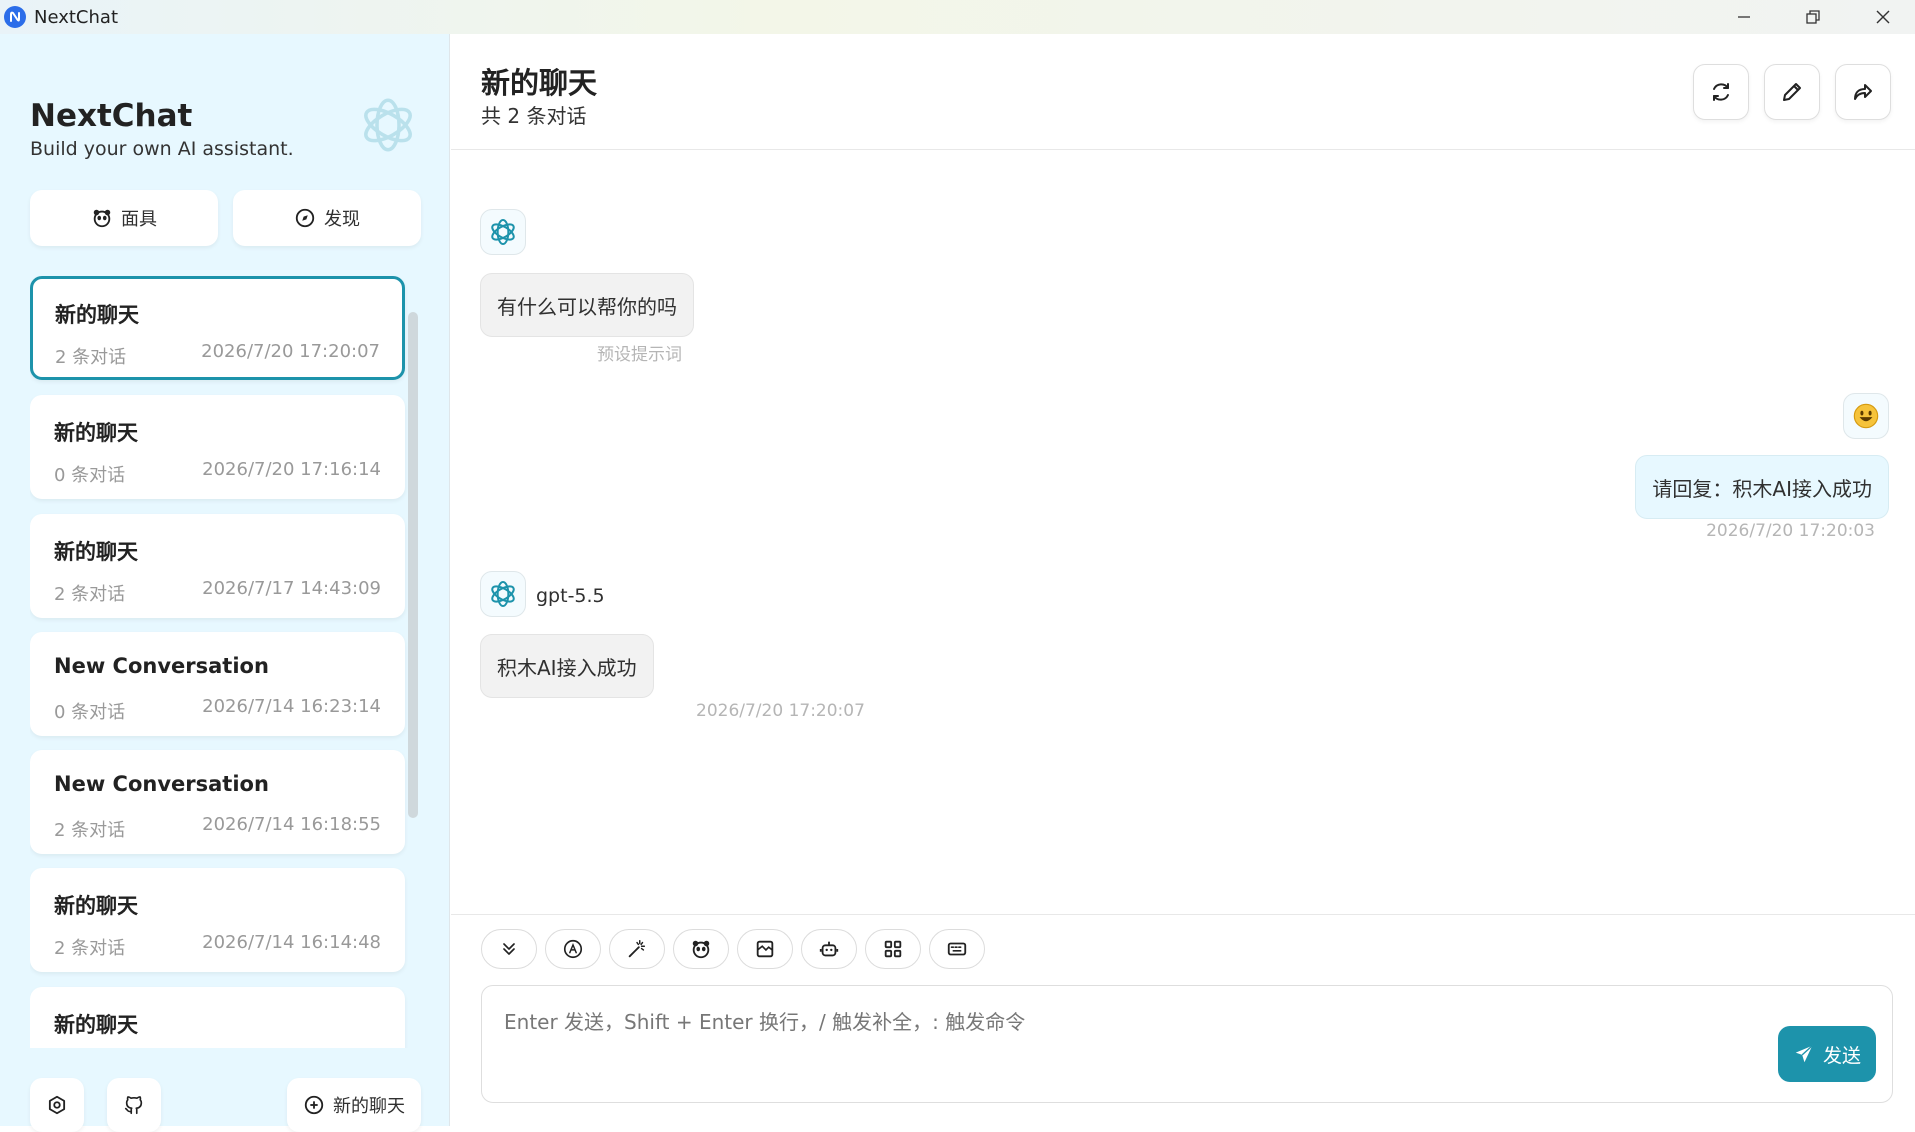 Image resolution: width=1915 pixels, height=1132 pixels. I want to click on chat-list-item: 新的聊天 2 条对话 2026/7/20 17:20:07, so click(217, 328).